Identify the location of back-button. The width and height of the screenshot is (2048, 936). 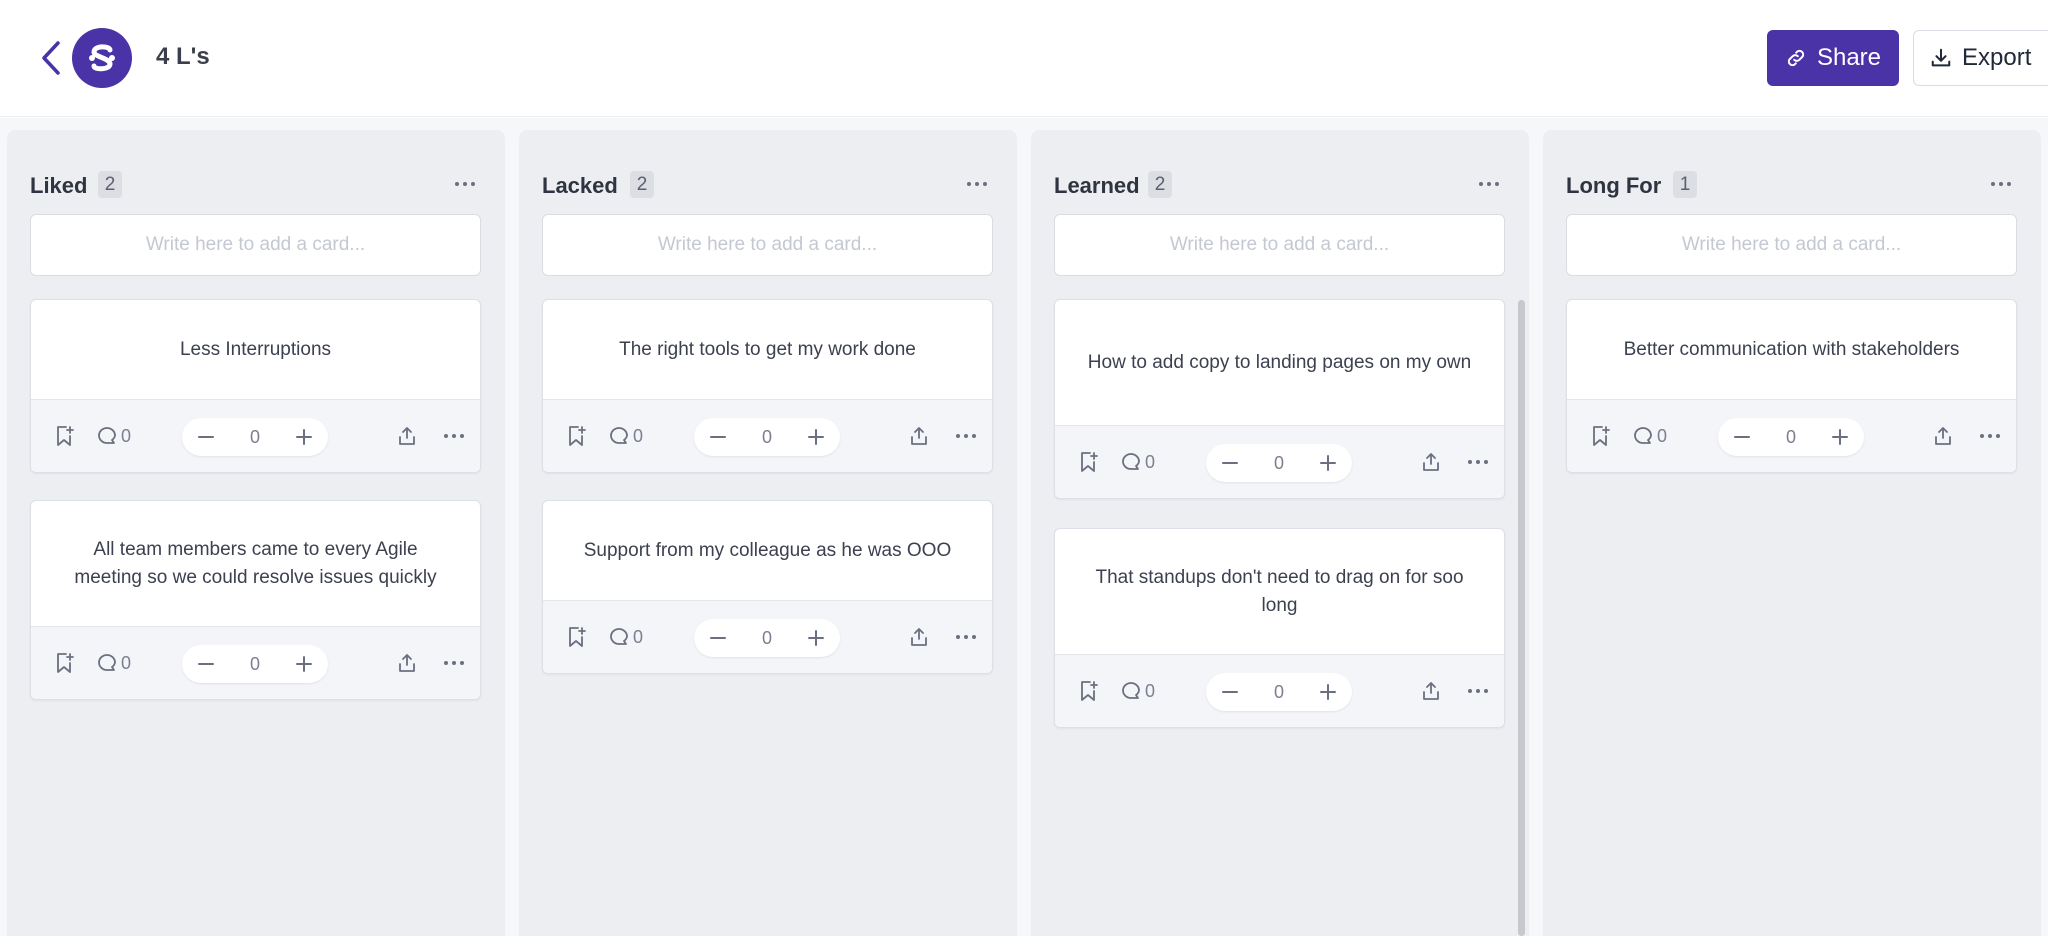
(51, 58).